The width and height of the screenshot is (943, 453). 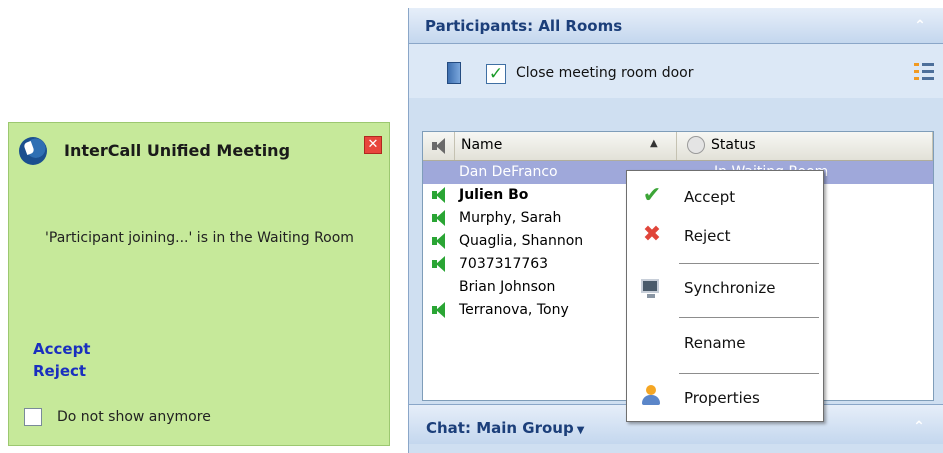 What do you see at coordinates (177, 150) in the screenshot?
I see `notification-title: InterCall Unified Meeting` at bounding box center [177, 150].